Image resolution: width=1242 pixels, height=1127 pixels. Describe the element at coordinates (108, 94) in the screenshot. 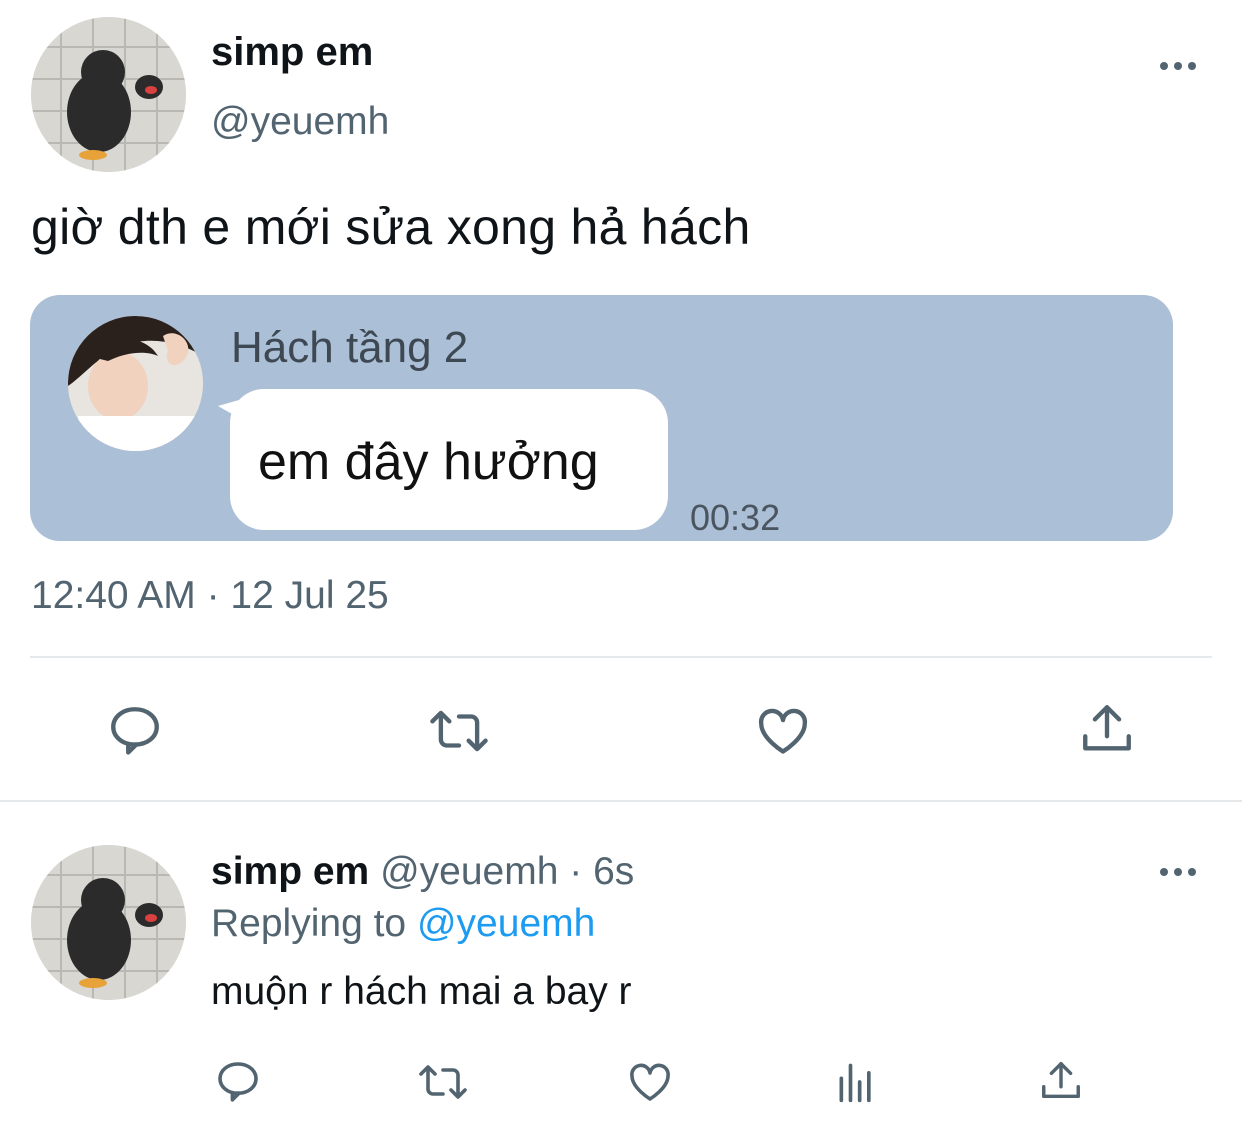

I see `author-avatar` at that location.